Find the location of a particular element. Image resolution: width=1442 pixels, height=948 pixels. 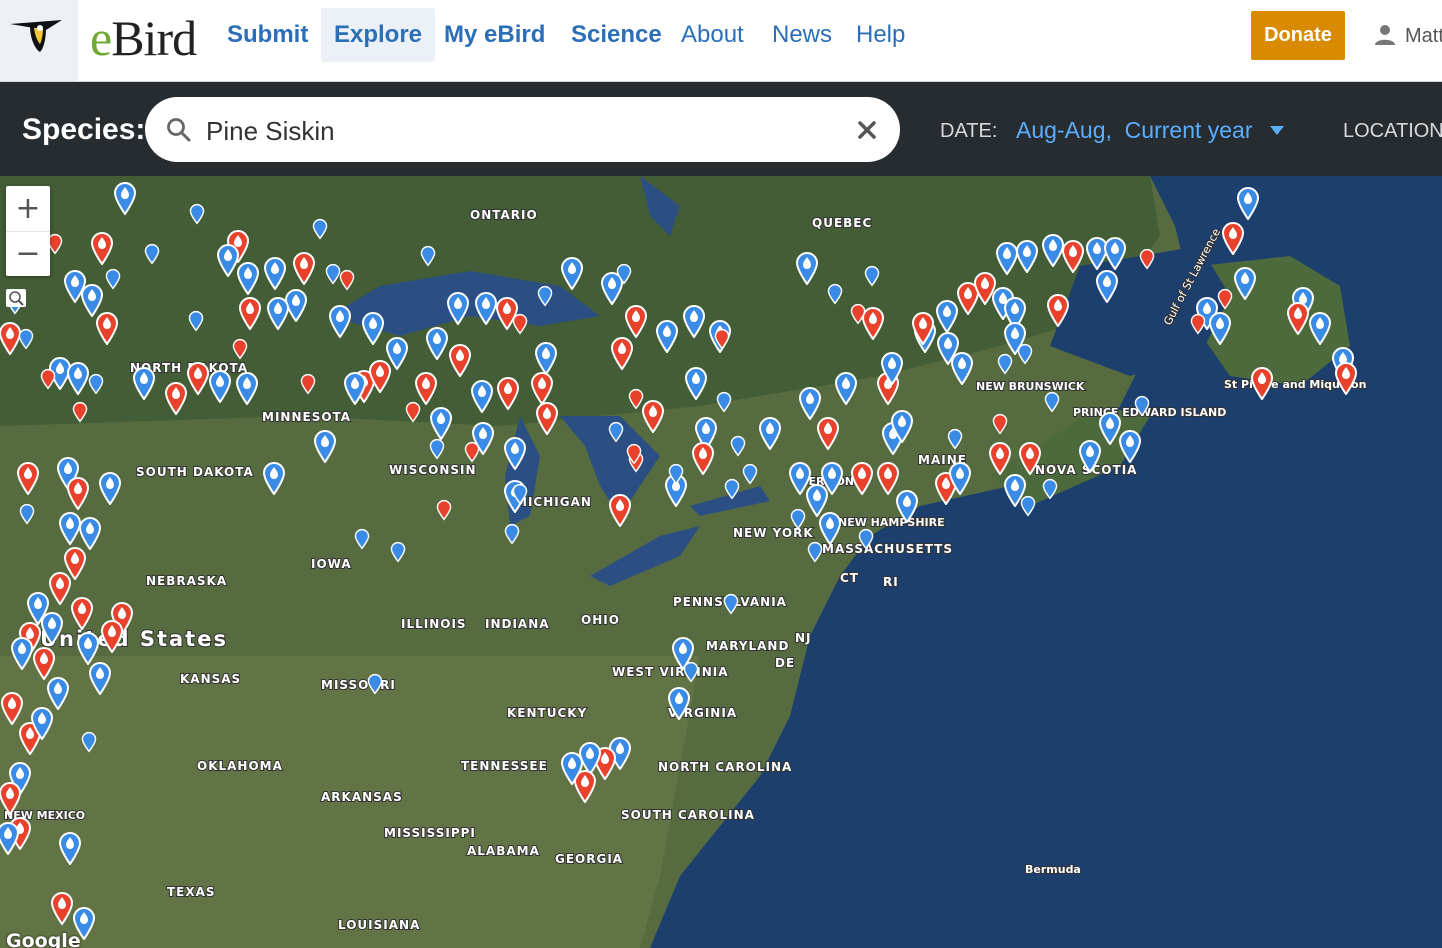

ebird-logo-text: eBird is located at coordinates (143, 38).